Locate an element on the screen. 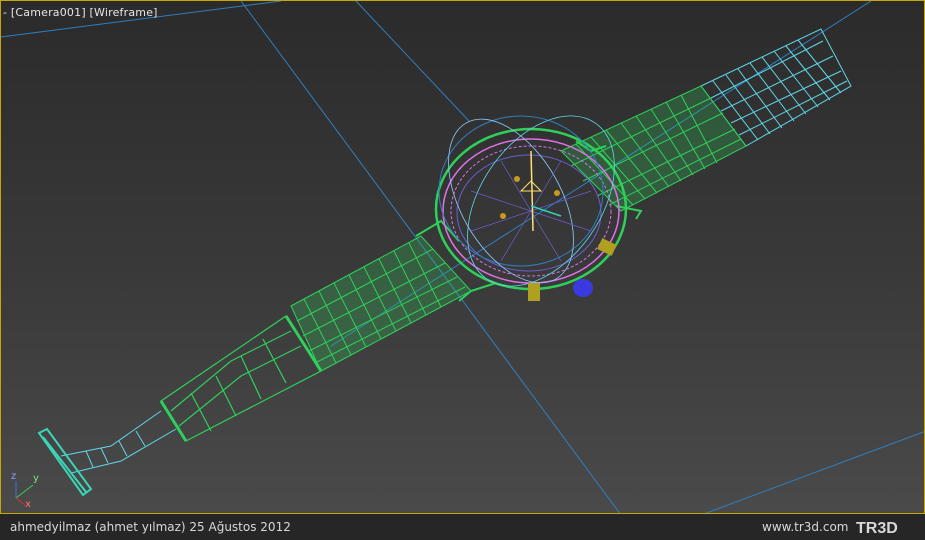 This screenshot has height=540, width=925. buckle is located at coordinates (65, 462).